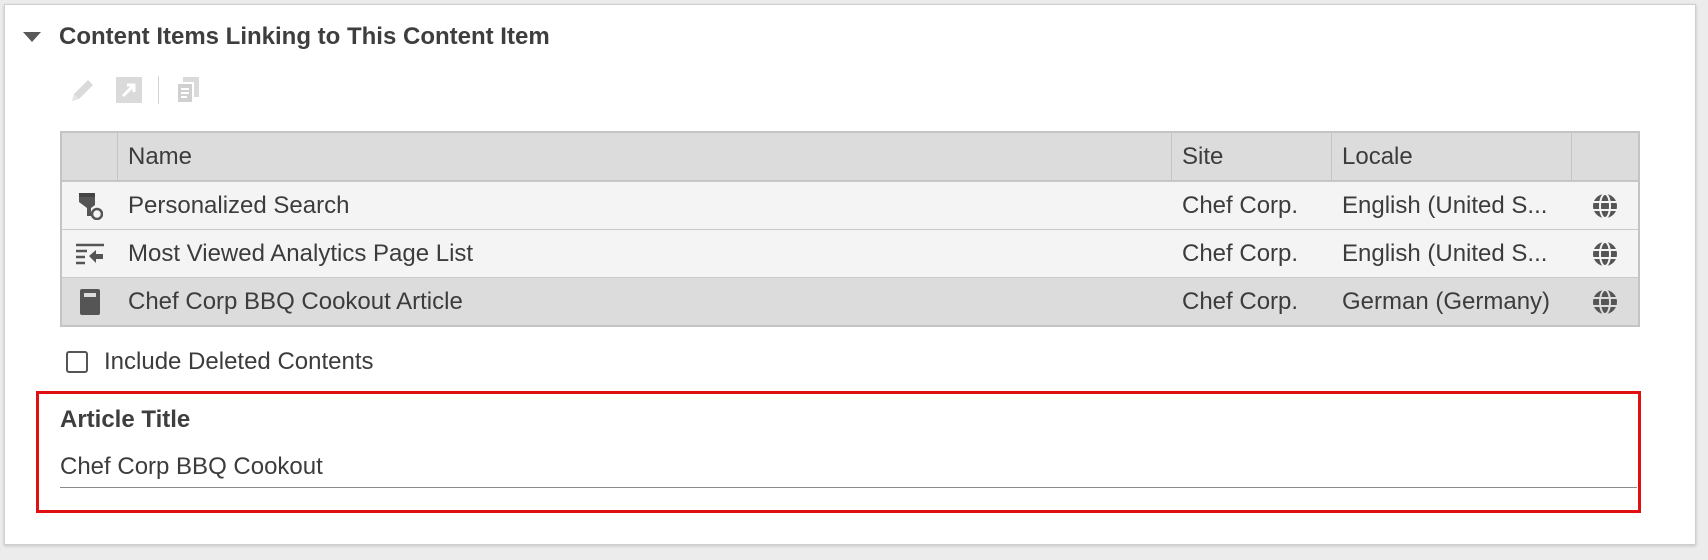 The height and width of the screenshot is (560, 1708). Describe the element at coordinates (295, 301) in the screenshot. I see `row-name: Chef Corp BBQ Cookout Article` at that location.